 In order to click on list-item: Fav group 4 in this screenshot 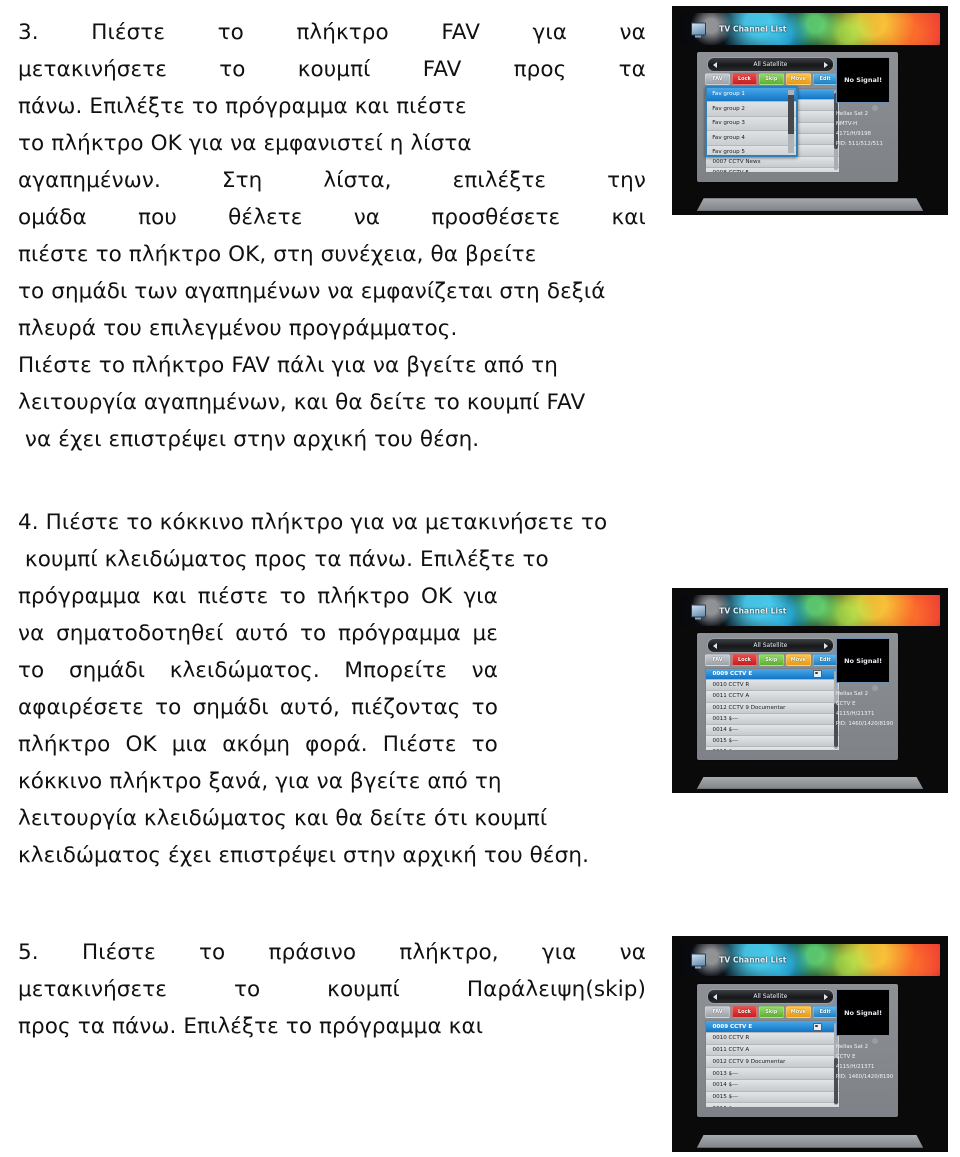, I will do `click(751, 138)`.